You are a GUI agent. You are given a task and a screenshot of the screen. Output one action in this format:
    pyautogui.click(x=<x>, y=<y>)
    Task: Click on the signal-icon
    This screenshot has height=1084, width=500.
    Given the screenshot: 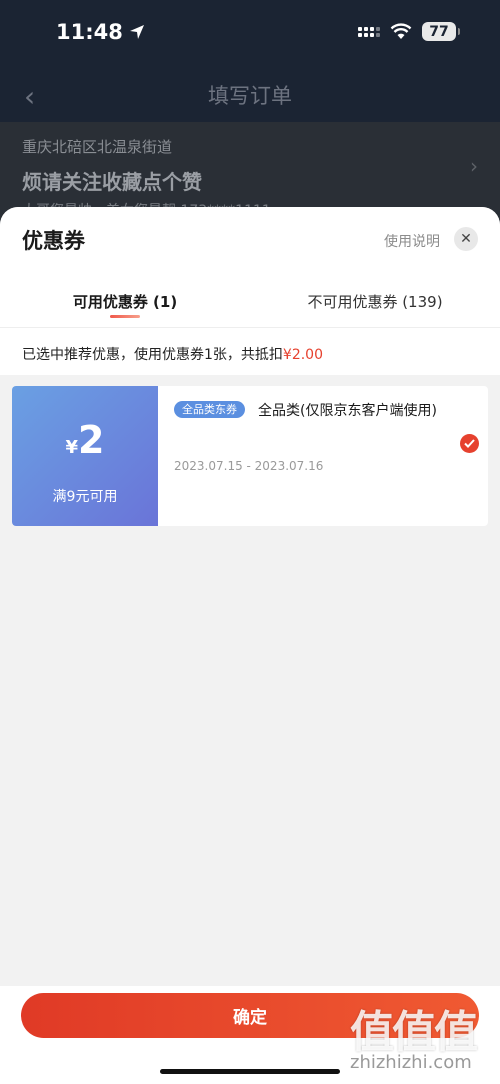 What is the action you would take?
    pyautogui.click(x=369, y=31)
    